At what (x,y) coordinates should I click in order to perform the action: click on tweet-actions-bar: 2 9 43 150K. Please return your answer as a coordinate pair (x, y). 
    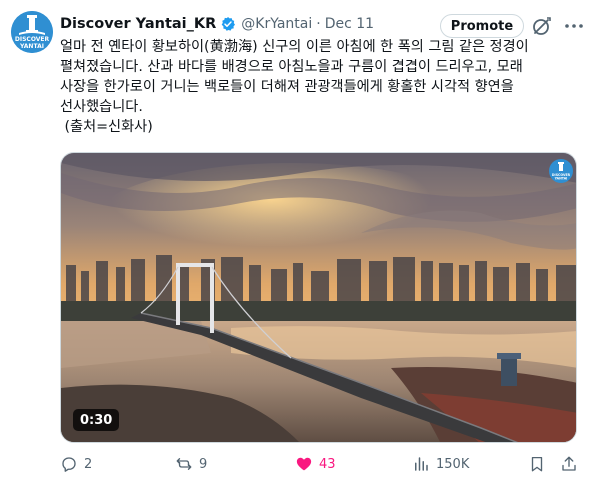
    Looking at the image, I should click on (307, 464).